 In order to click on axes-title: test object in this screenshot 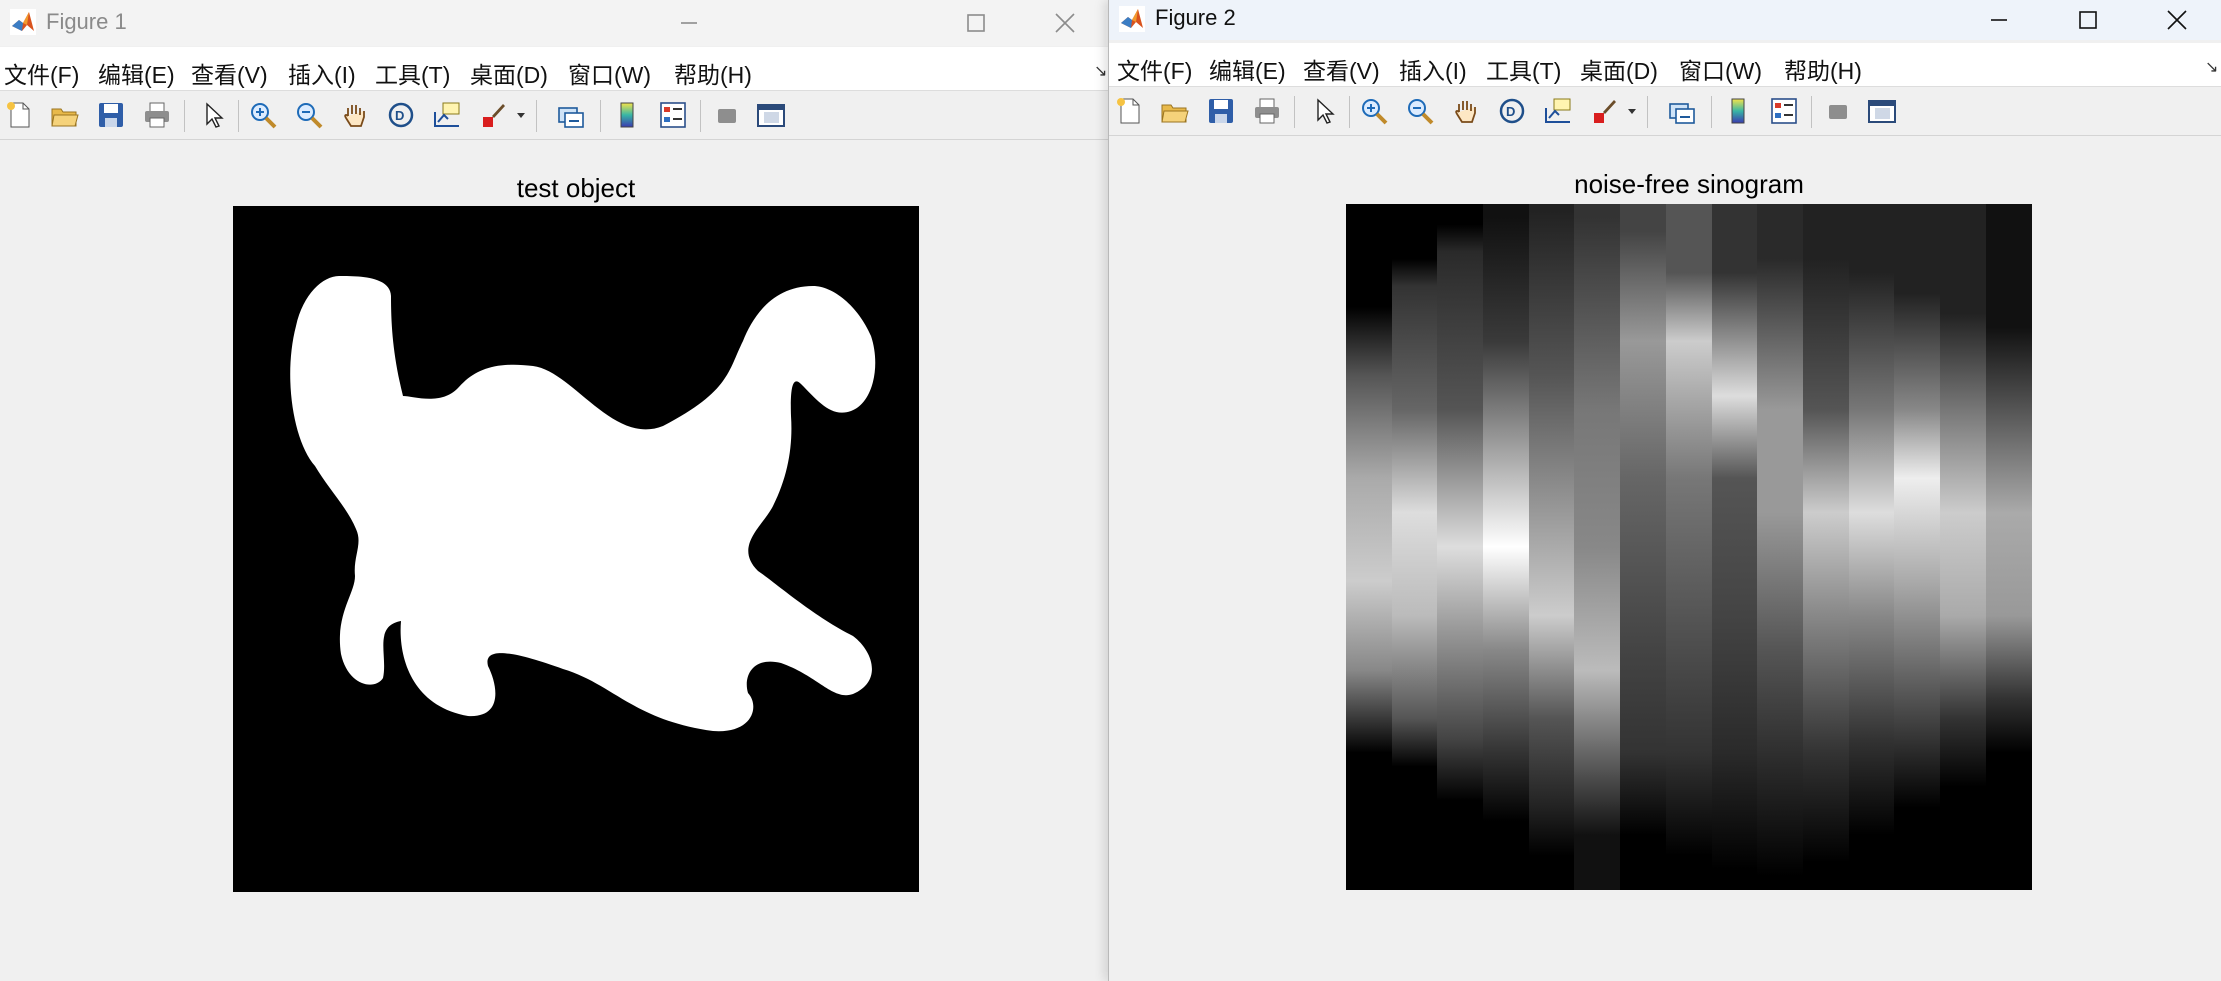, I will do `click(576, 188)`.